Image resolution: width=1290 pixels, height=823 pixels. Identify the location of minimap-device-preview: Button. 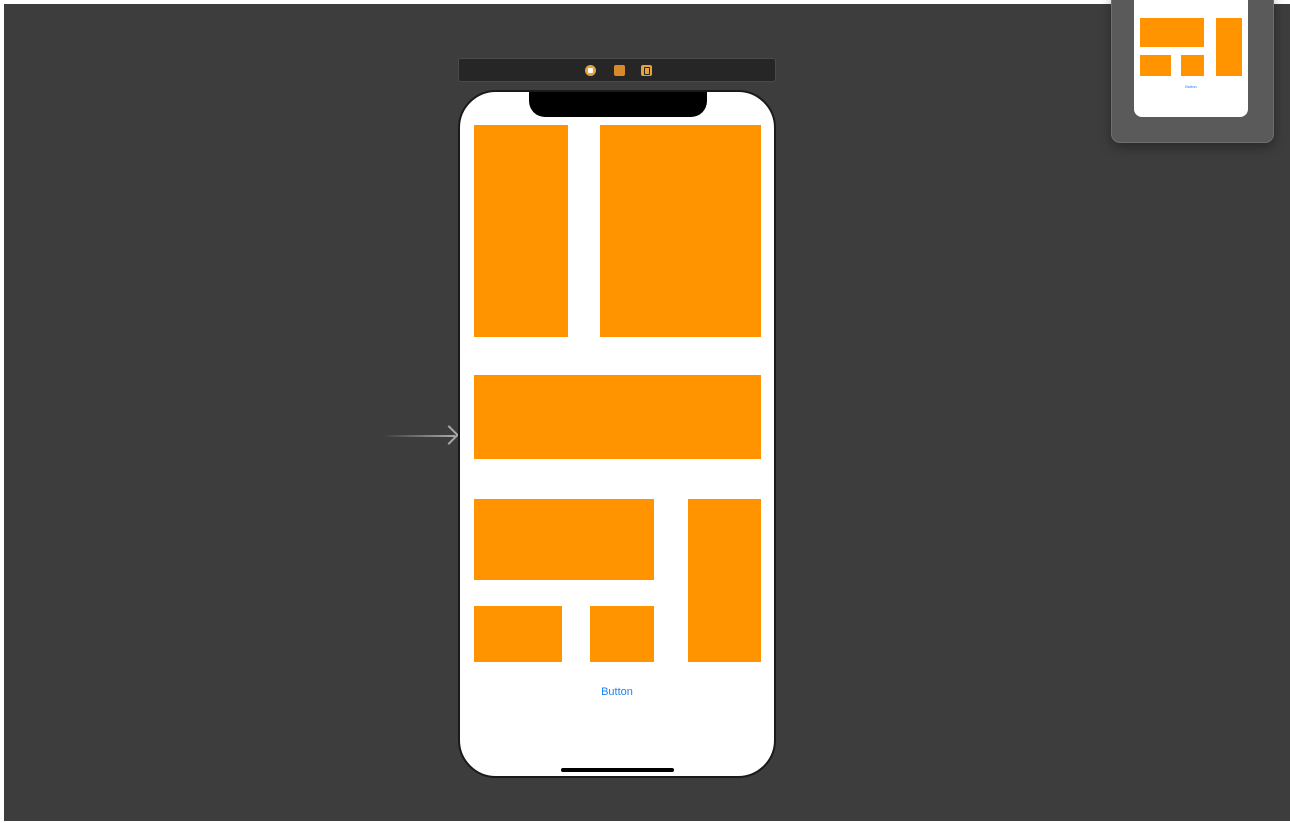
(1191, 58).